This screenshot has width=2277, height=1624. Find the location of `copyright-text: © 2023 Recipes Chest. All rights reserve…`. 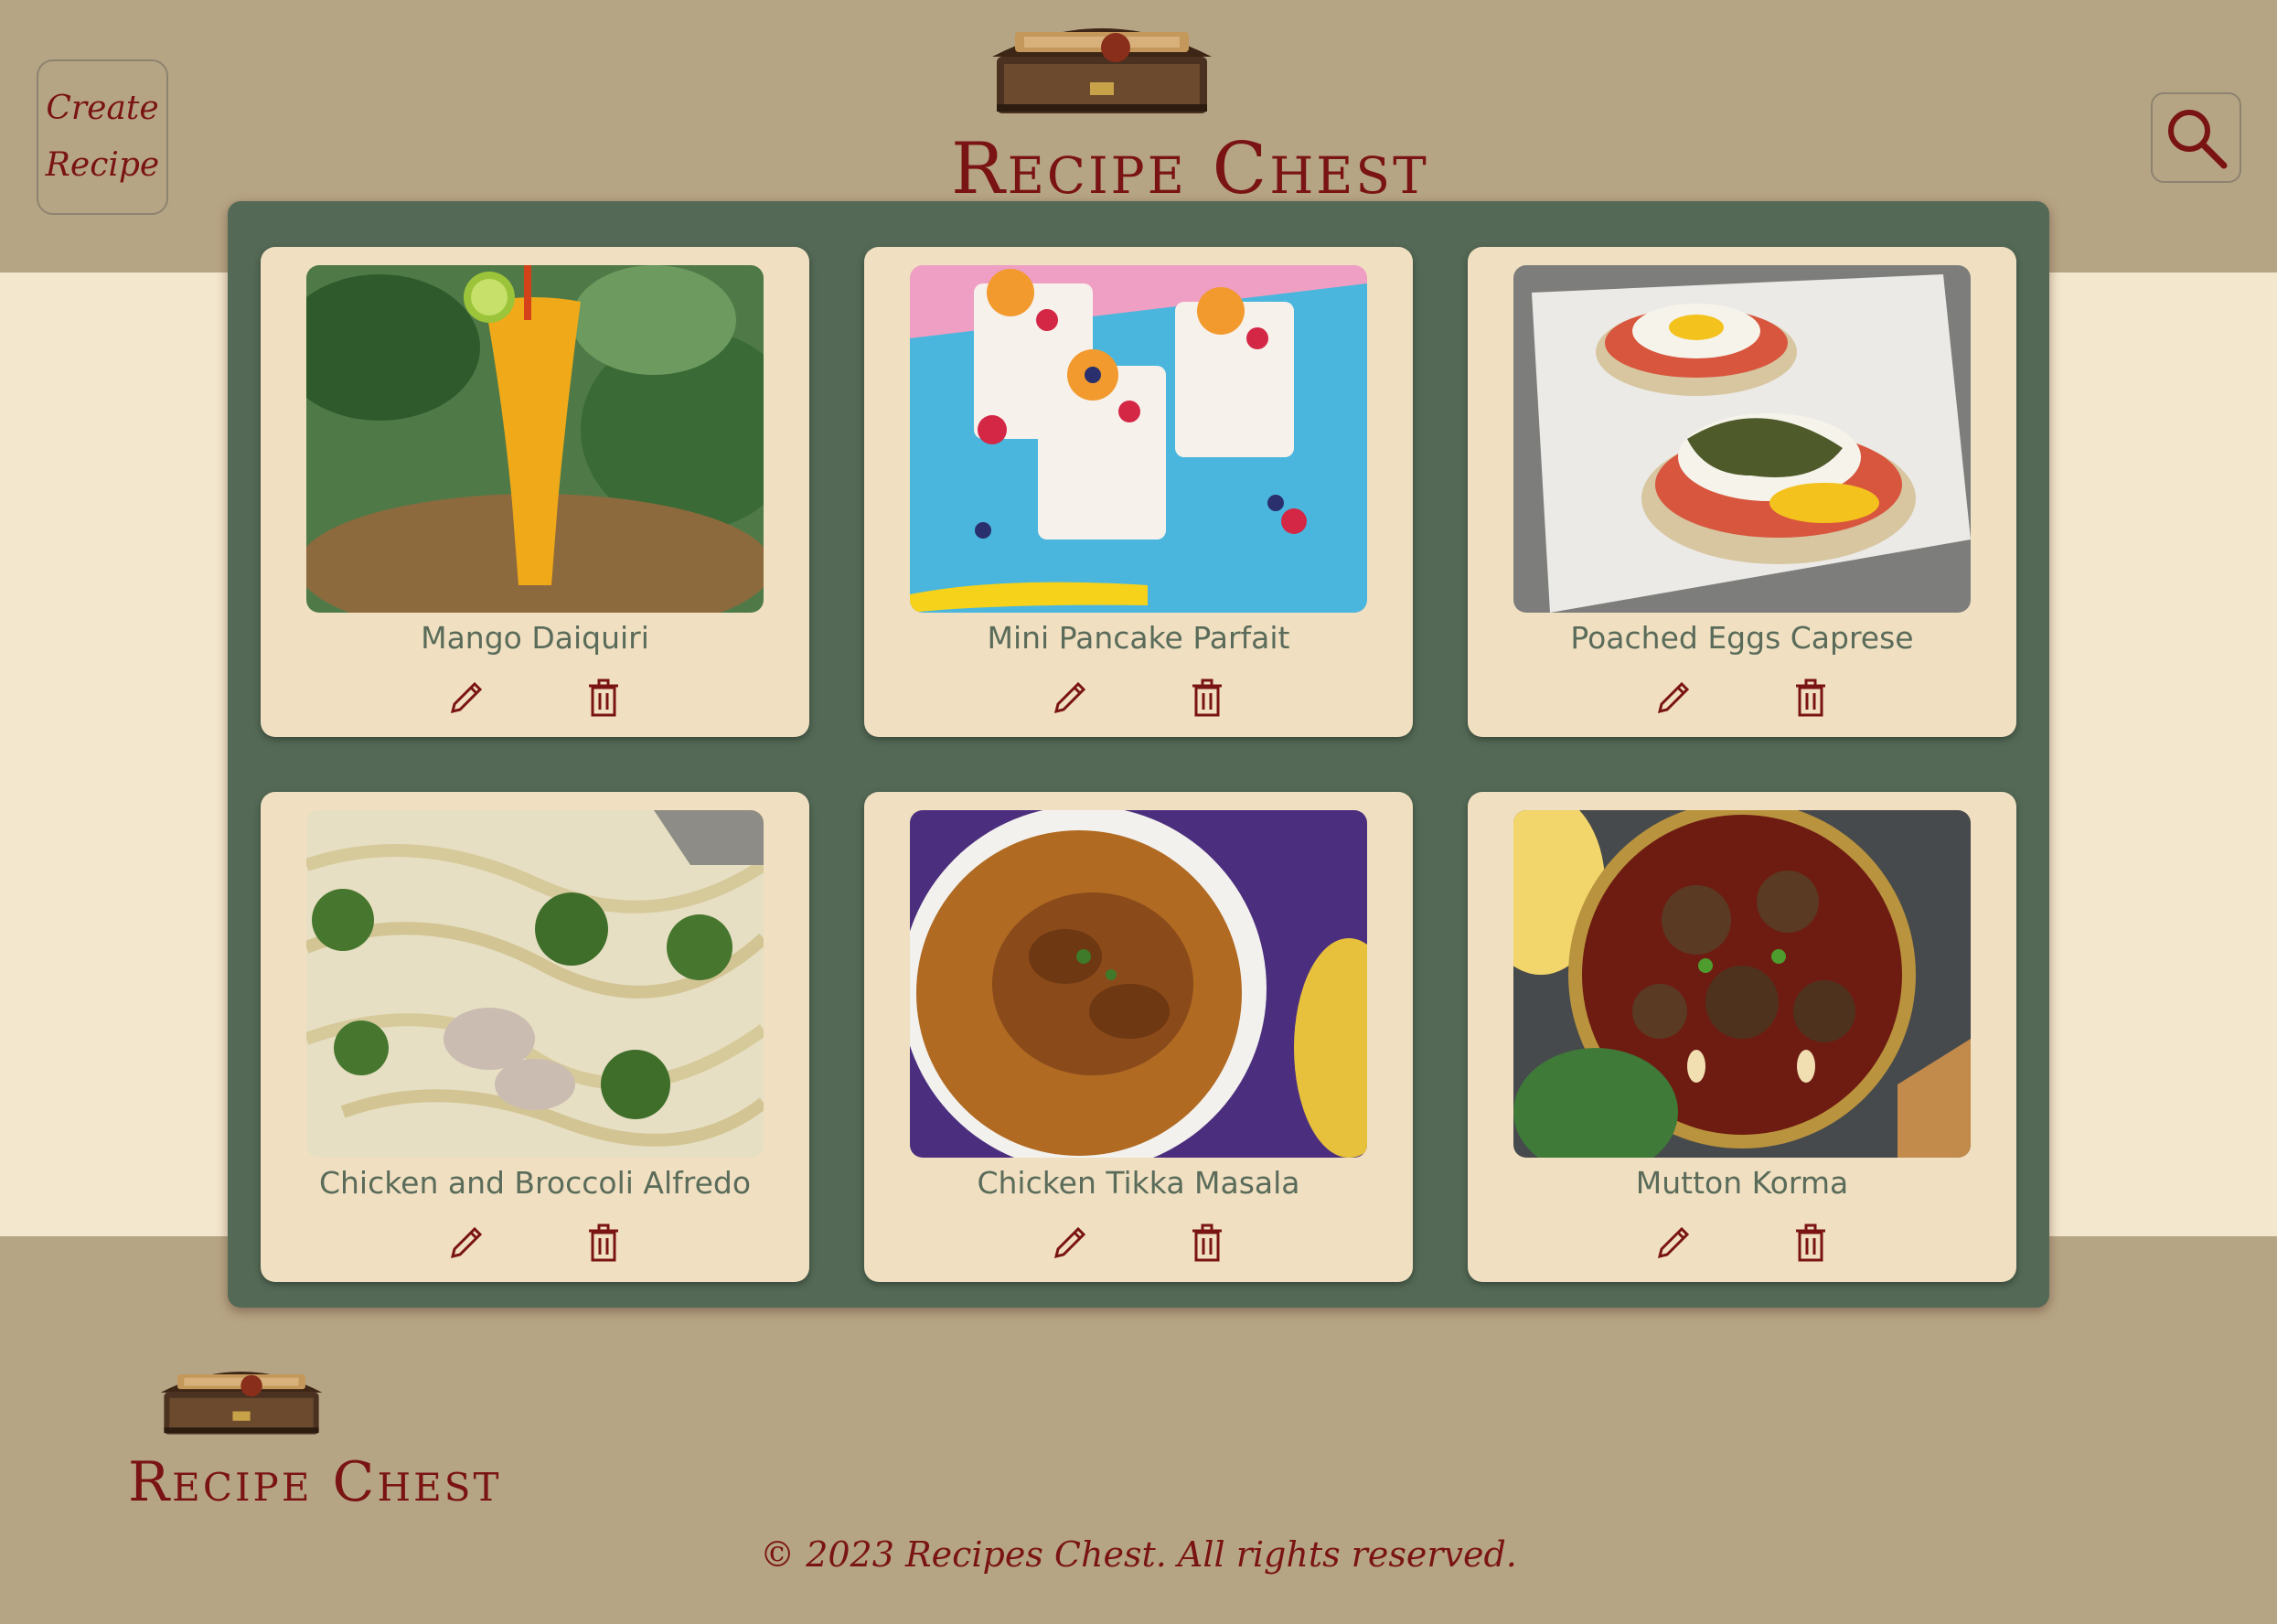

copyright-text: © 2023 Recipes Chest. All rights reserve… is located at coordinates (1138, 1554).